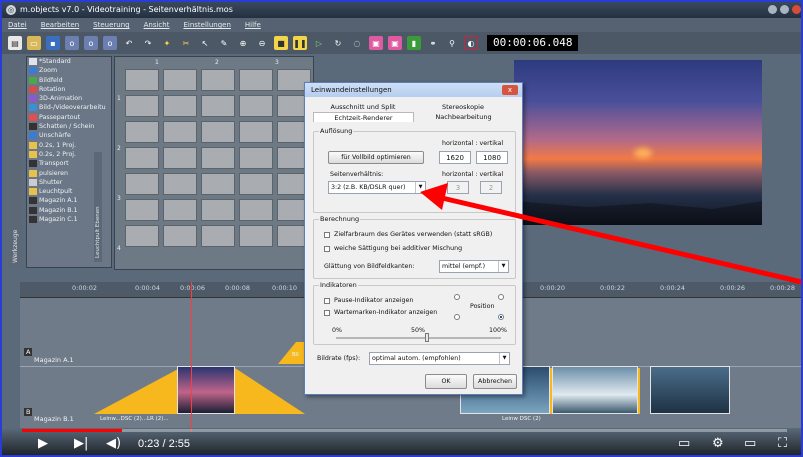  Describe the element at coordinates (16, 163) in the screenshot. I see `tools-side-tab: Werkzeuge` at that location.